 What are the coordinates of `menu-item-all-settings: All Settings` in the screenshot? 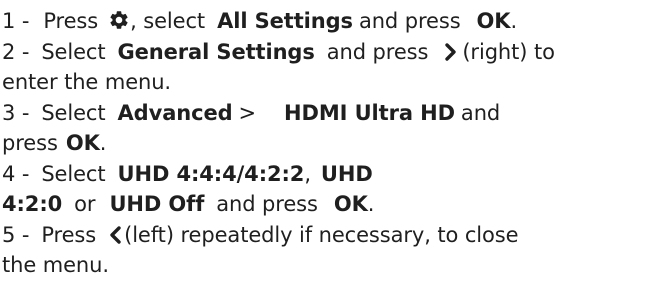 It's located at (285, 21).